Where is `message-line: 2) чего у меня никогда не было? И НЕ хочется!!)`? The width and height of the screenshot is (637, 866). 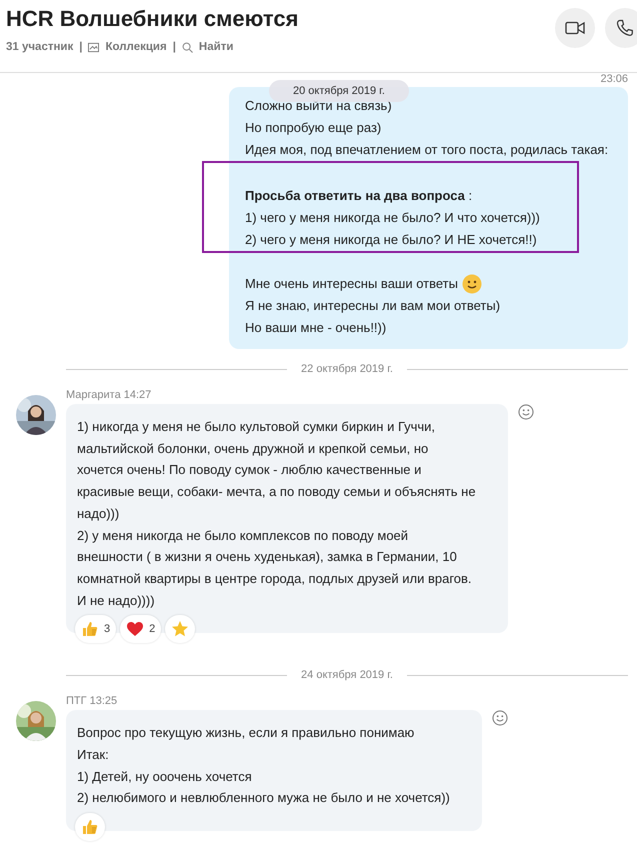
message-line: 2) чего у меня никогда не было? И НЕ хочется!!) is located at coordinates (391, 240).